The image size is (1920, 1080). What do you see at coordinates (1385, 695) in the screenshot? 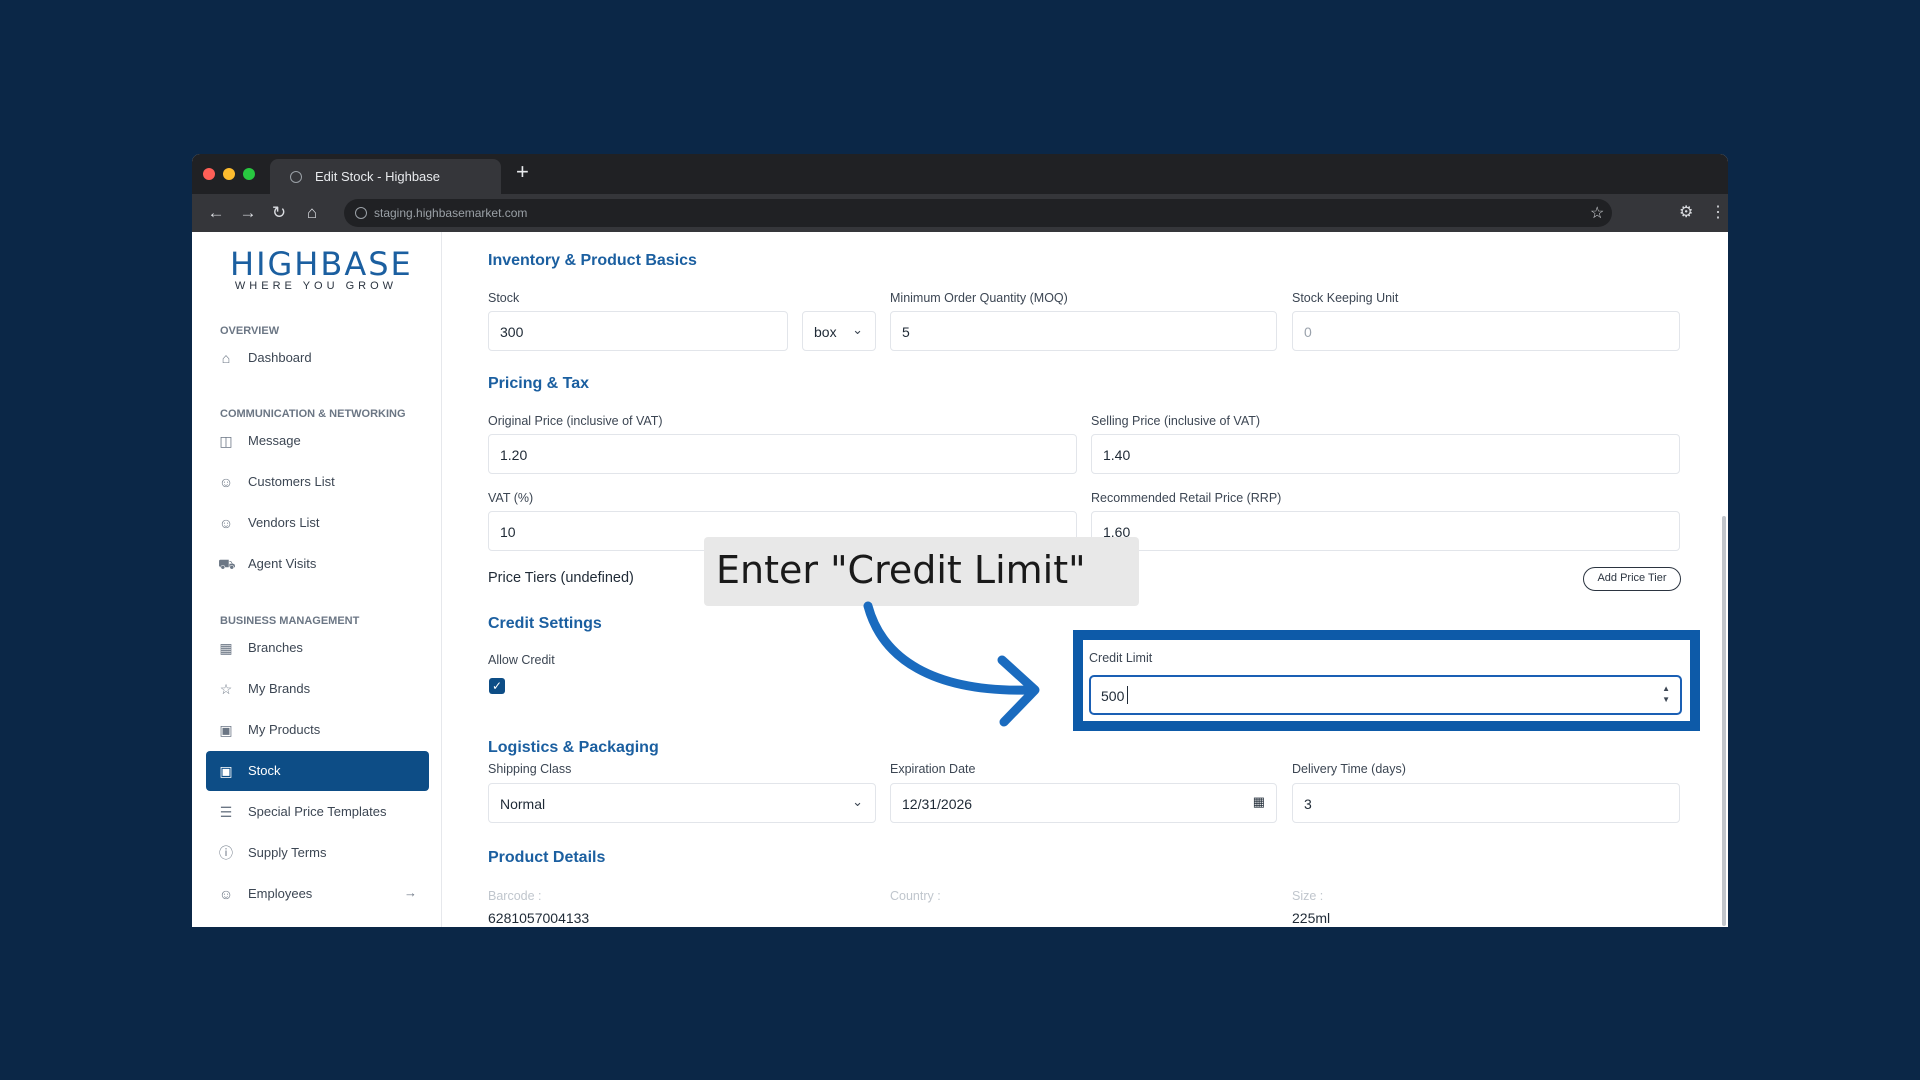
I see `credit-limit-input: 500 ▲ ▼` at bounding box center [1385, 695].